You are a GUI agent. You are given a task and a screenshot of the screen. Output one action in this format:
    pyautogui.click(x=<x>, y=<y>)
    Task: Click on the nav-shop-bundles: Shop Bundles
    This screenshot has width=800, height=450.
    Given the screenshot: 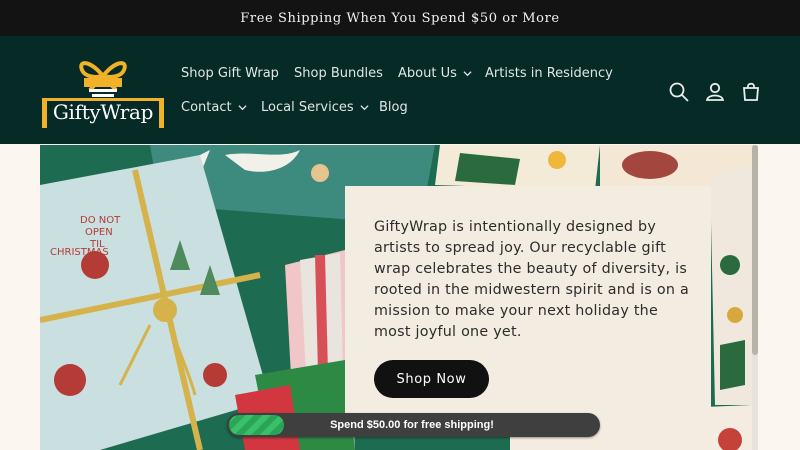 What is the action you would take?
    pyautogui.click(x=338, y=73)
    